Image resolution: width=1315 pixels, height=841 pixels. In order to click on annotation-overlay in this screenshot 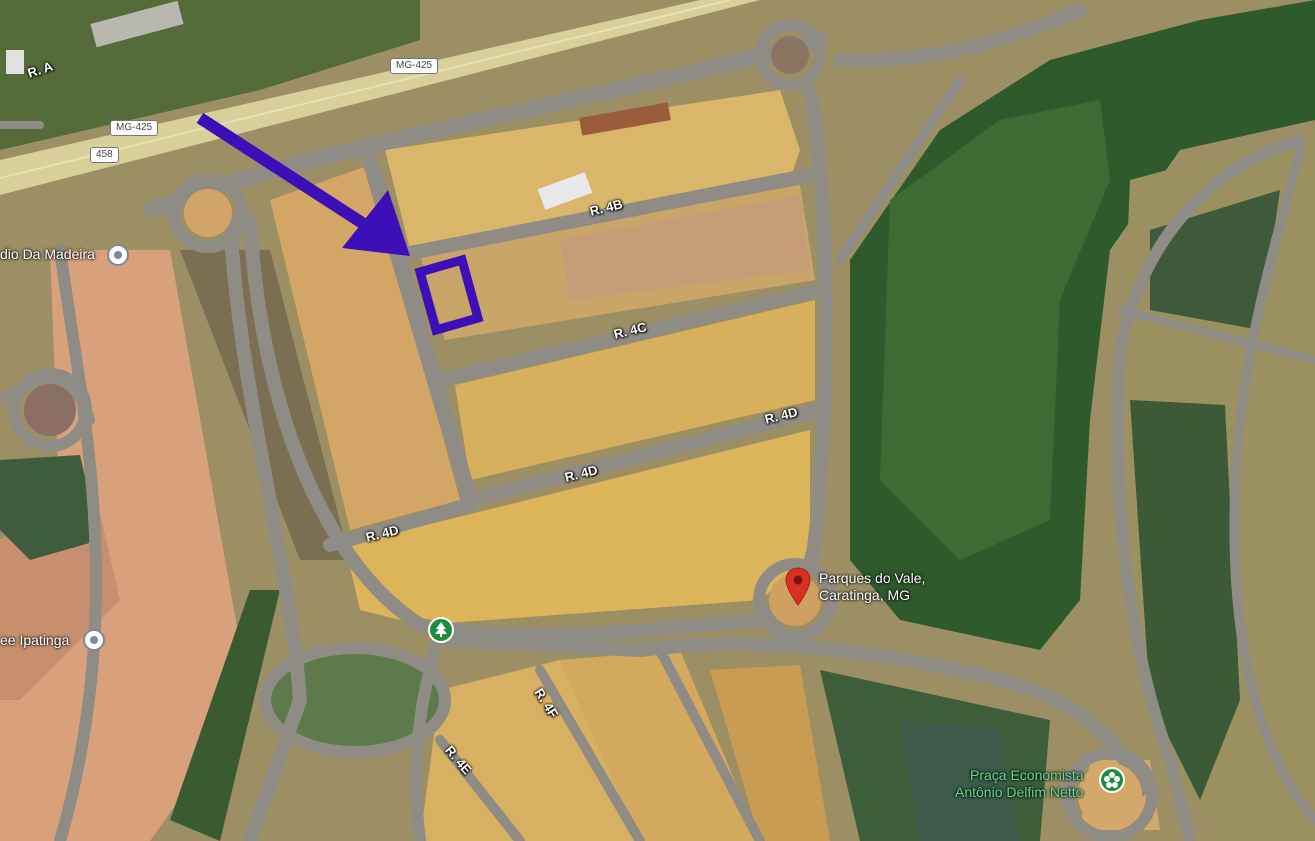, I will do `click(340, 224)`.